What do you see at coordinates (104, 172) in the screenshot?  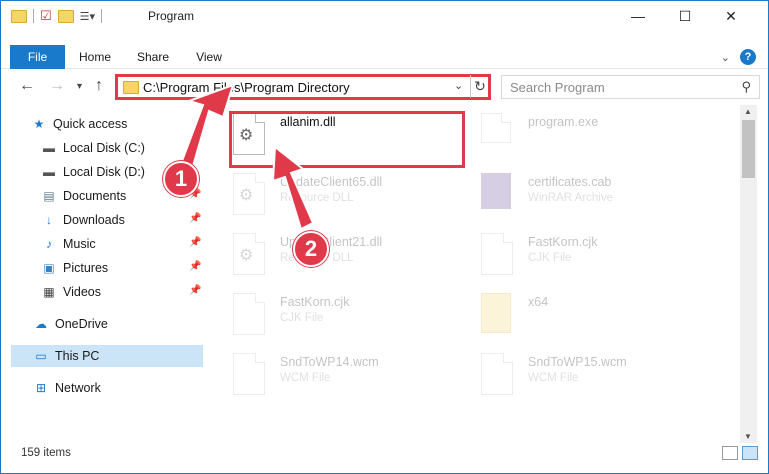 I see `sidebar-item-label: Local Disk (D:)` at bounding box center [104, 172].